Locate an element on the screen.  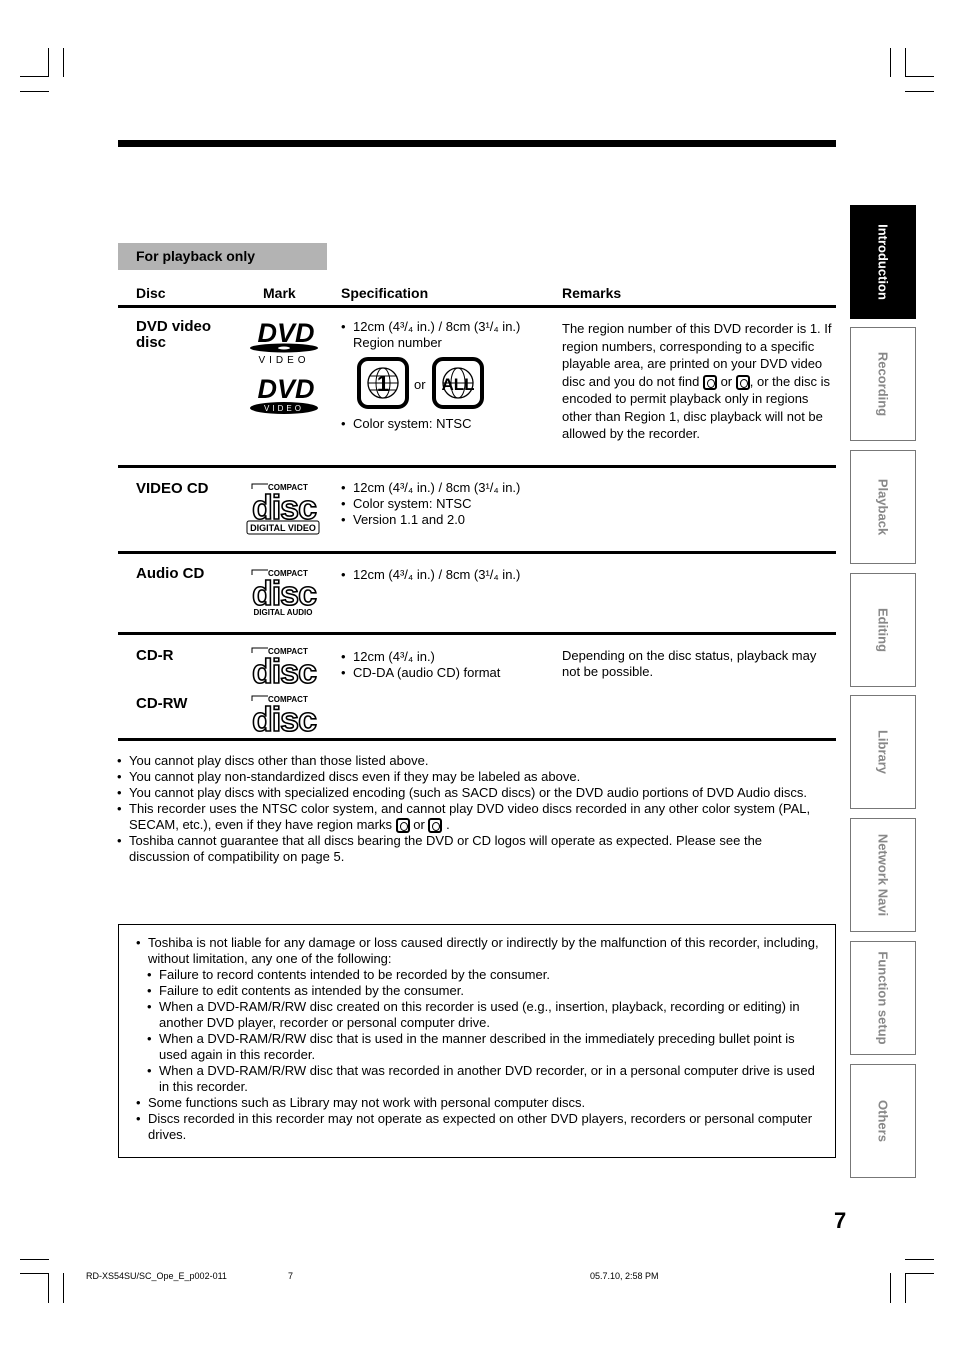
col-header-disc: Disc is located at coordinates (151, 293).